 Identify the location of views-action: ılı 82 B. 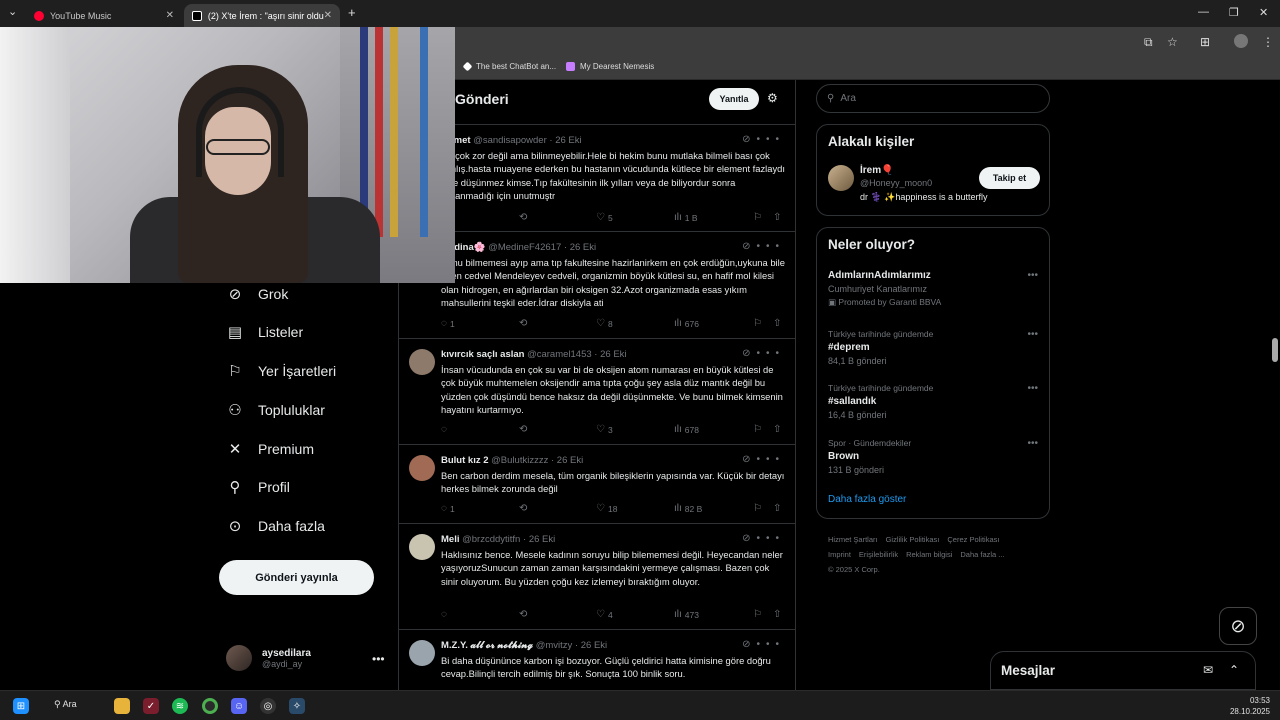
(688, 508).